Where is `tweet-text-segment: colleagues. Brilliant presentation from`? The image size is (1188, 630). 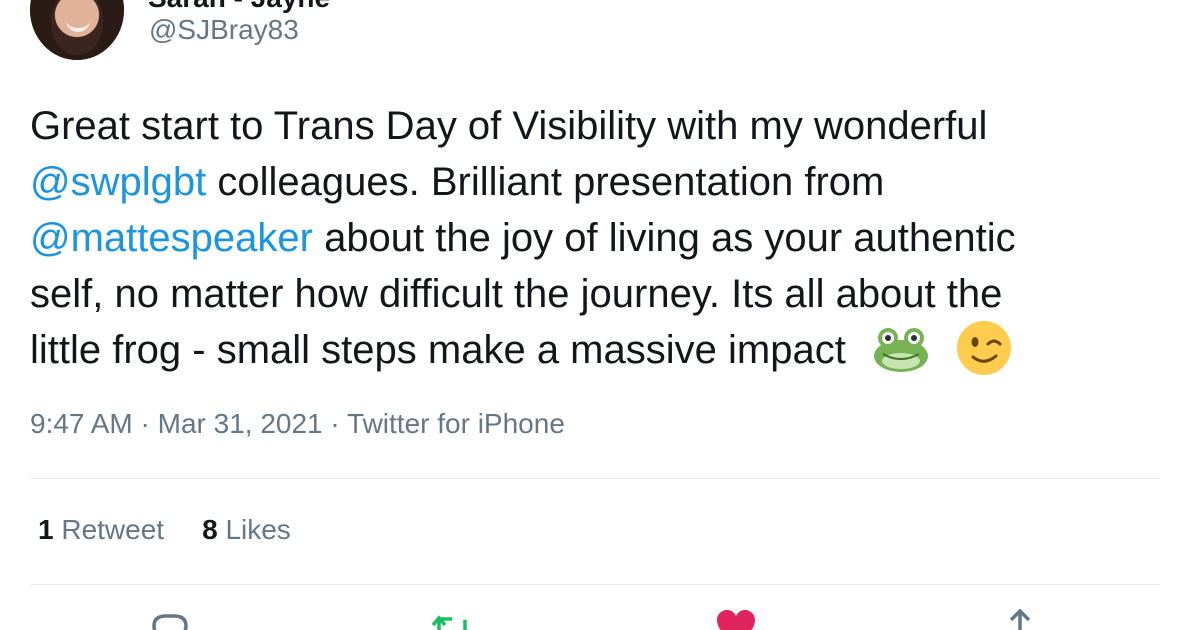
tweet-text-segment: colleagues. Brilliant presentation from is located at coordinates (545, 182).